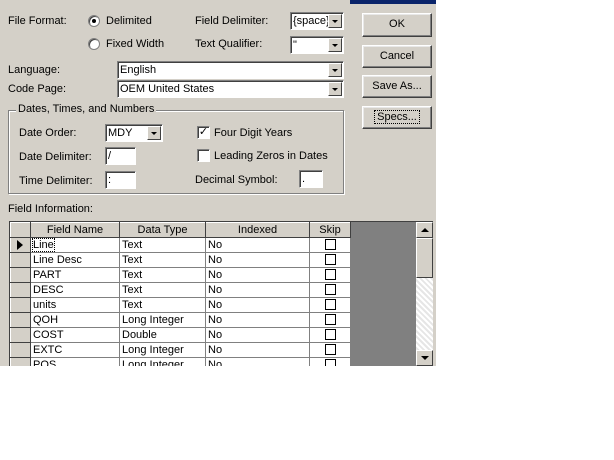 This screenshot has height=460, width=614. What do you see at coordinates (253, 133) in the screenshot?
I see `four-digit-years-label: Four Digit Years` at bounding box center [253, 133].